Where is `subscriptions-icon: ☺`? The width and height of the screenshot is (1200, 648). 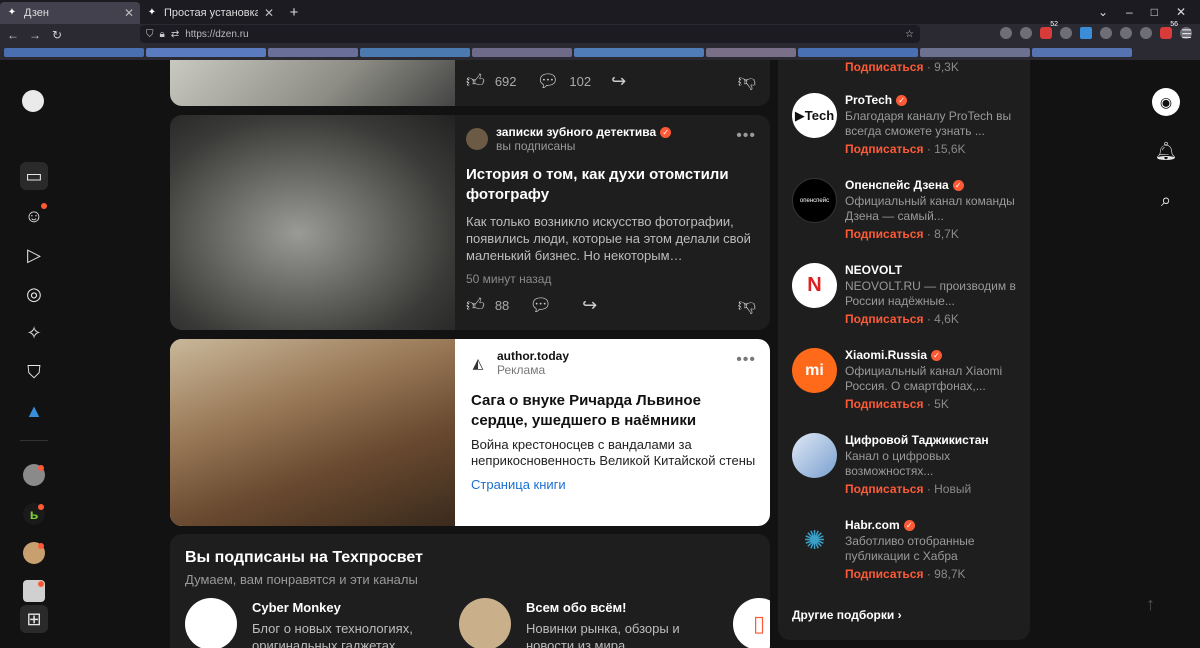
subscriptions-icon: ☺ is located at coordinates (34, 216).